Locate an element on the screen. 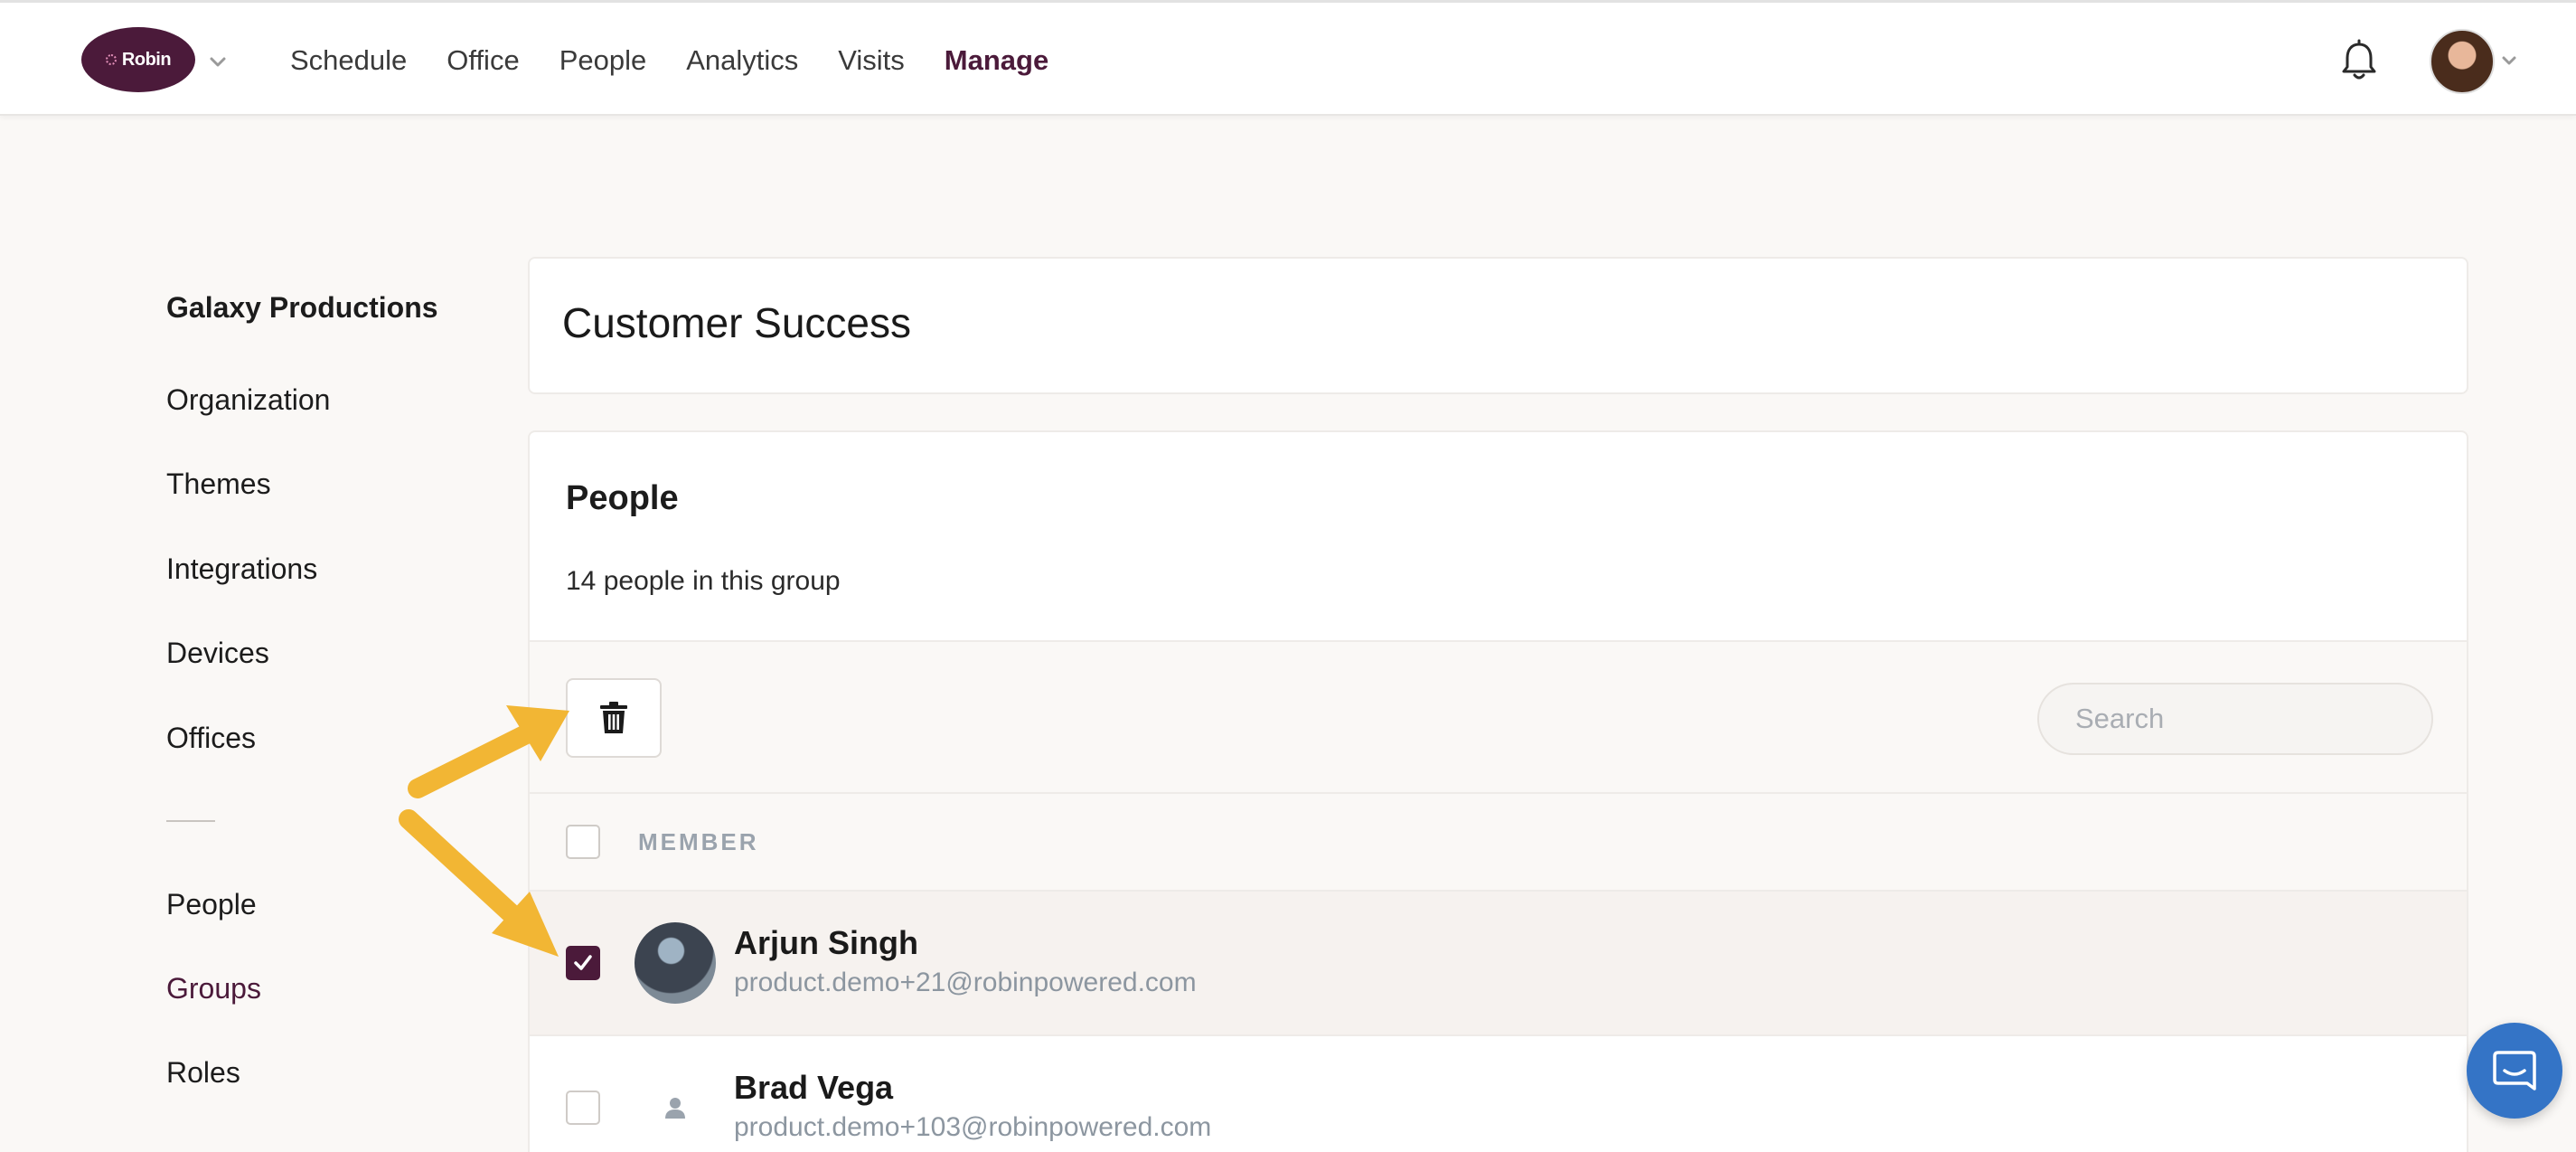 This screenshot has width=2576, height=1152. sidebar-item-organization: Organization is located at coordinates (248, 400).